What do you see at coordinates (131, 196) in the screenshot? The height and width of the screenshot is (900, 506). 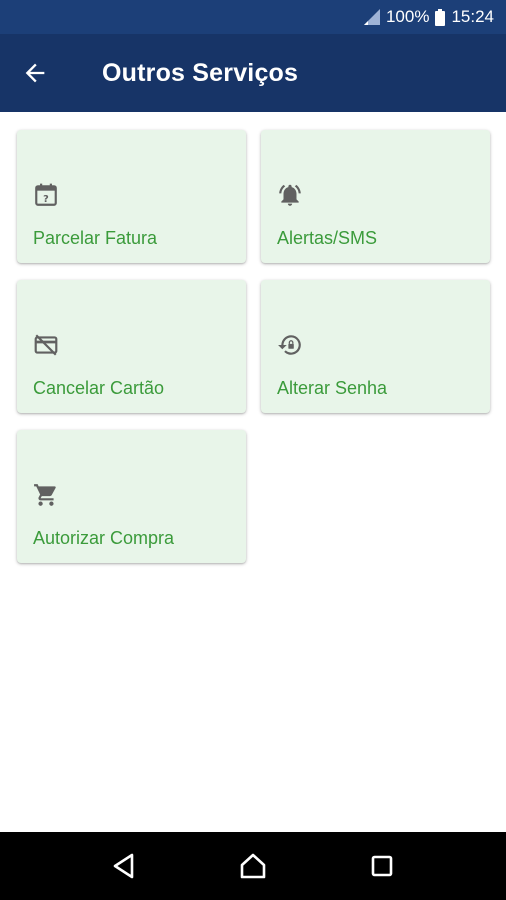 I see `service-card-parcelar-fatura: ? Parcelar Fatura` at bounding box center [131, 196].